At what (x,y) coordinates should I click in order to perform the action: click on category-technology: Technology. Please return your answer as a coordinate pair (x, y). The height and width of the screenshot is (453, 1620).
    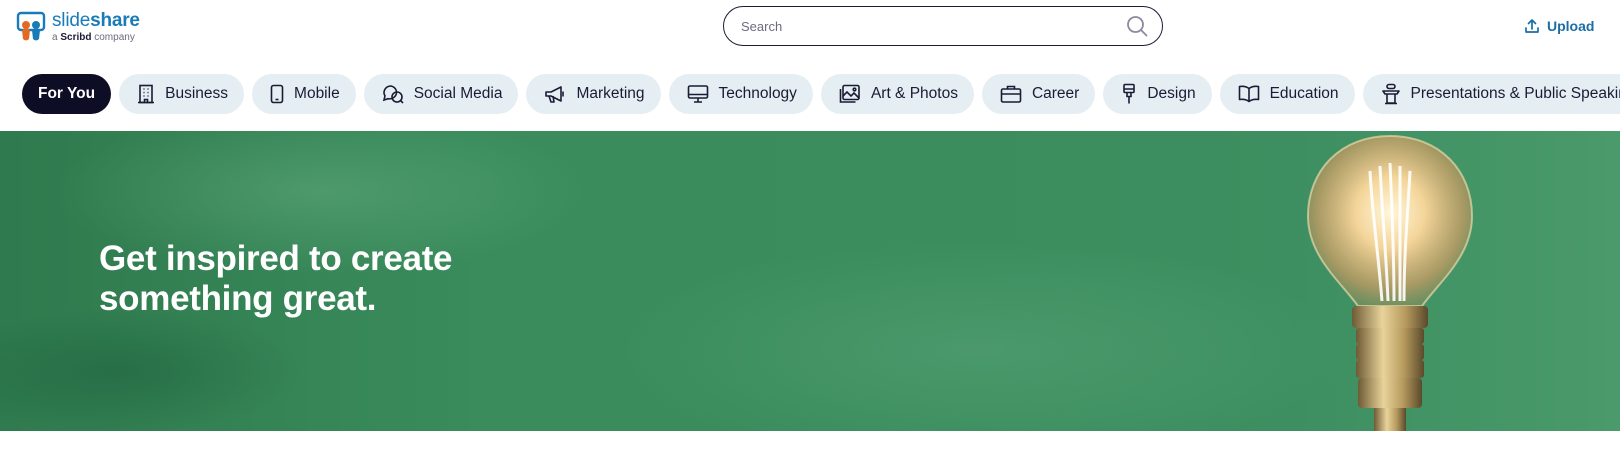
    Looking at the image, I should click on (740, 94).